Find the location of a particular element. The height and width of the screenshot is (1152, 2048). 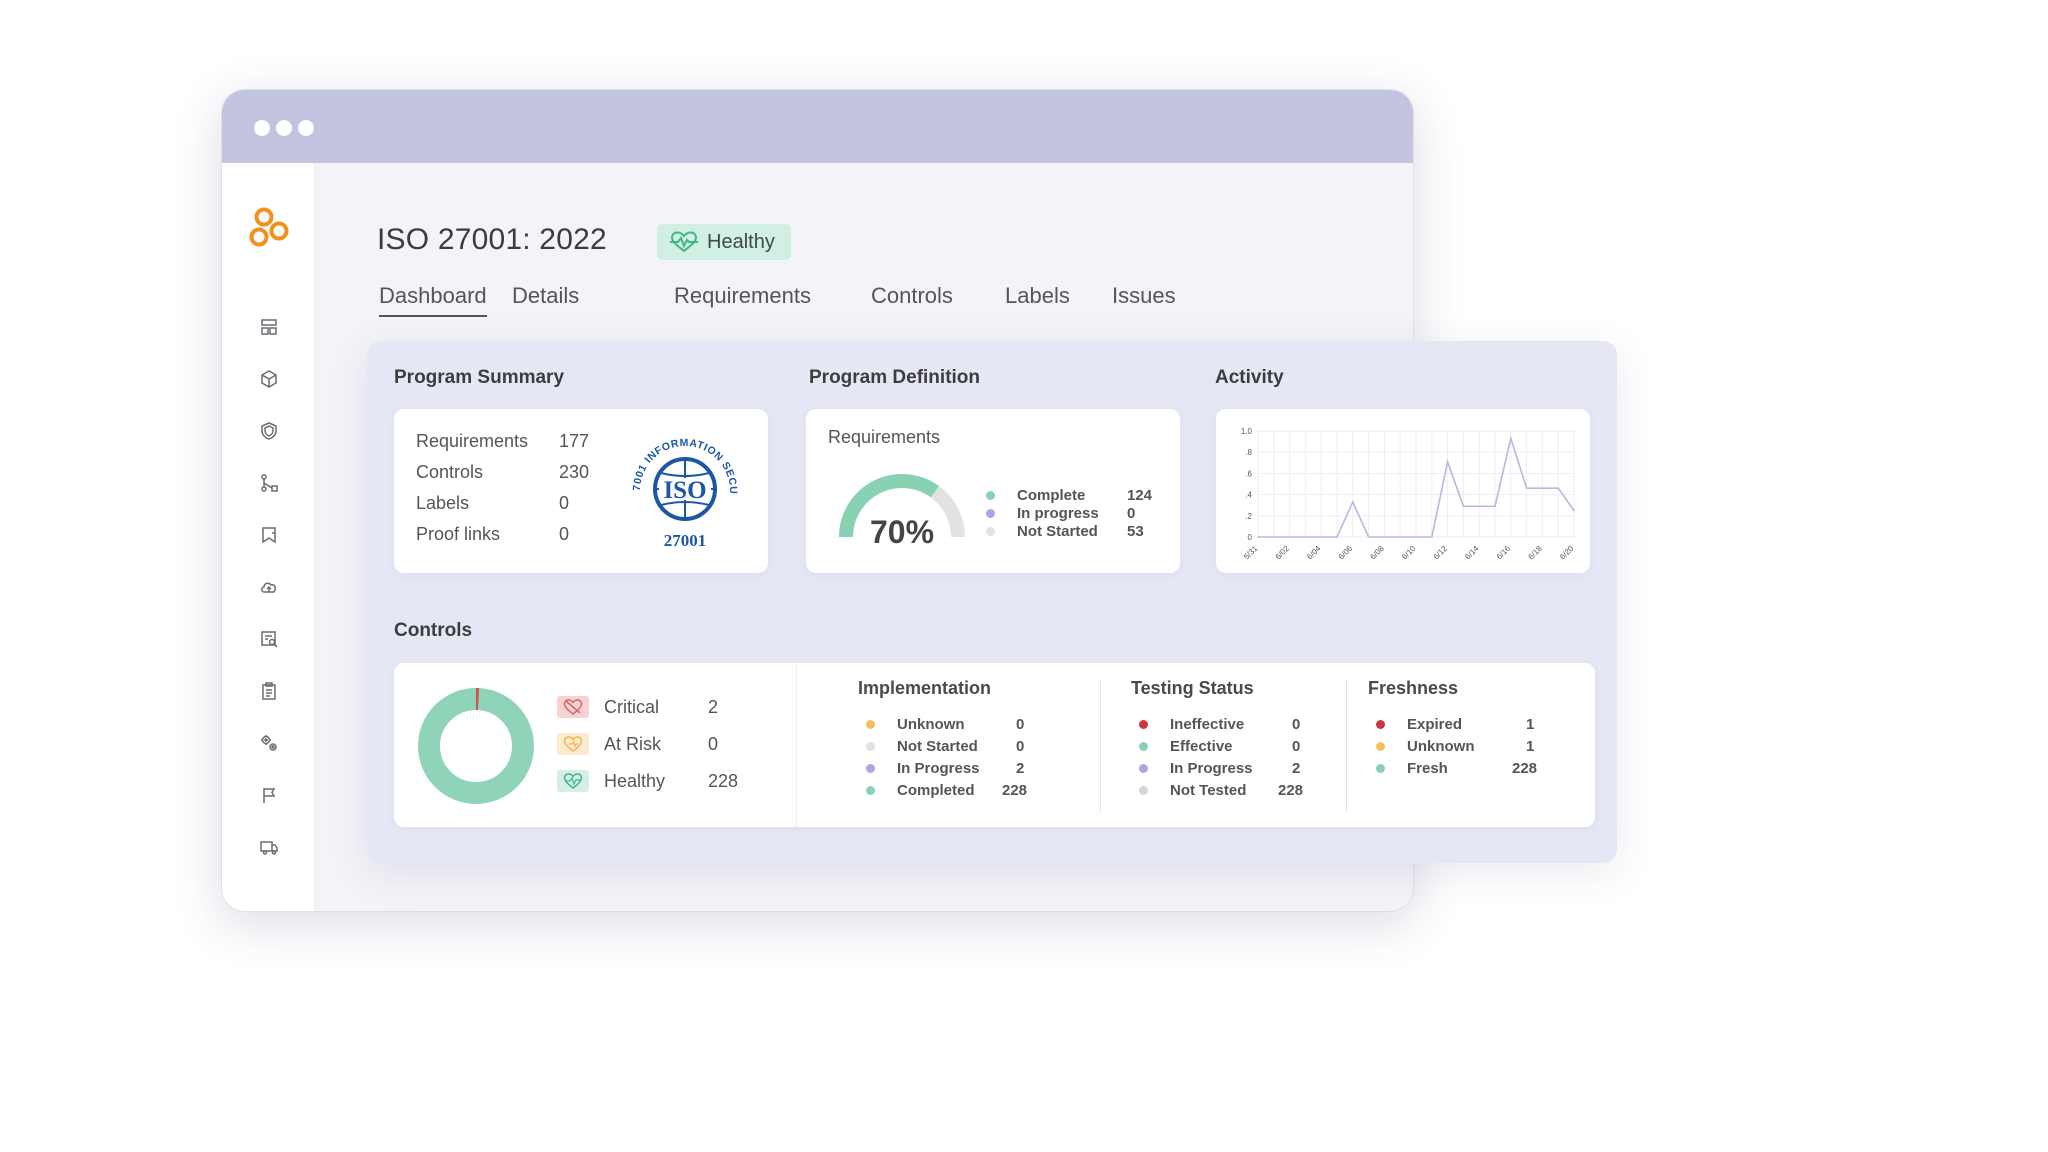

status-badge: Healthy is located at coordinates (724, 242).